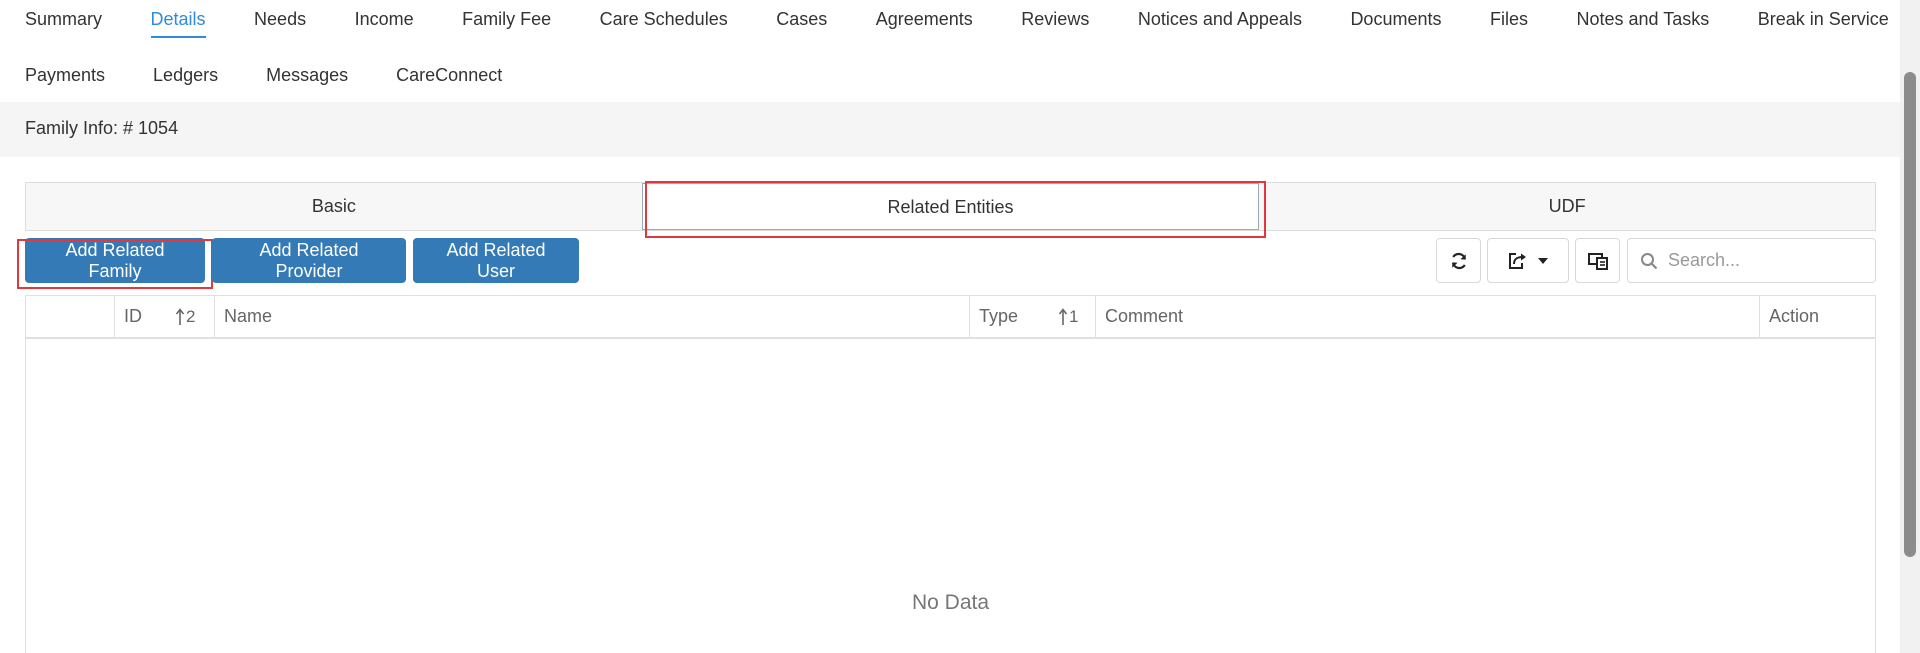 The image size is (1920, 653). I want to click on column-type-label: Type, so click(999, 316).